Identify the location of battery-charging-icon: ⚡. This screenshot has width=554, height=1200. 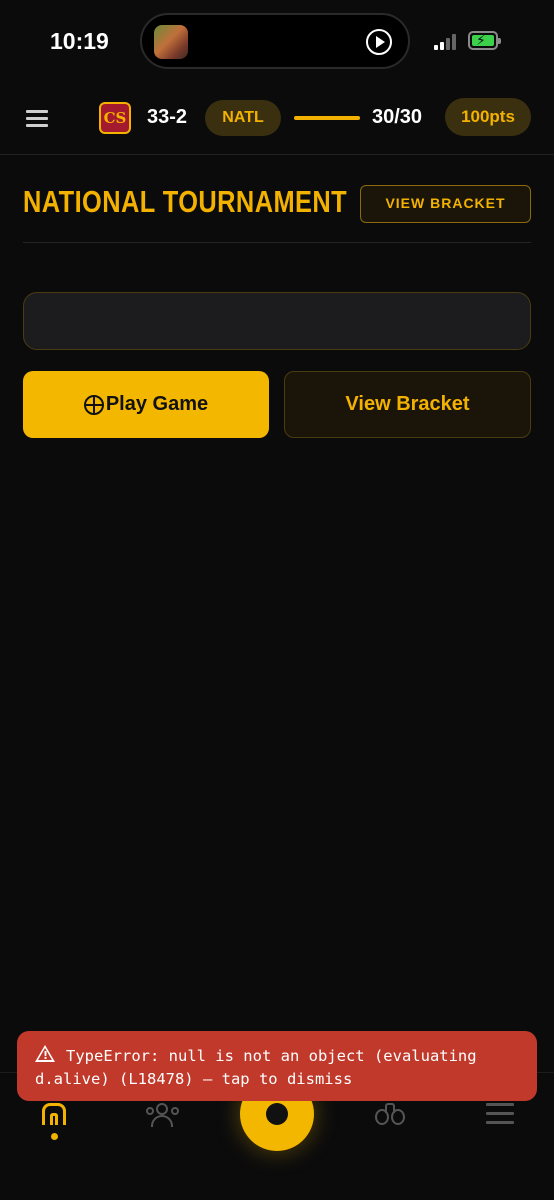
(484, 40).